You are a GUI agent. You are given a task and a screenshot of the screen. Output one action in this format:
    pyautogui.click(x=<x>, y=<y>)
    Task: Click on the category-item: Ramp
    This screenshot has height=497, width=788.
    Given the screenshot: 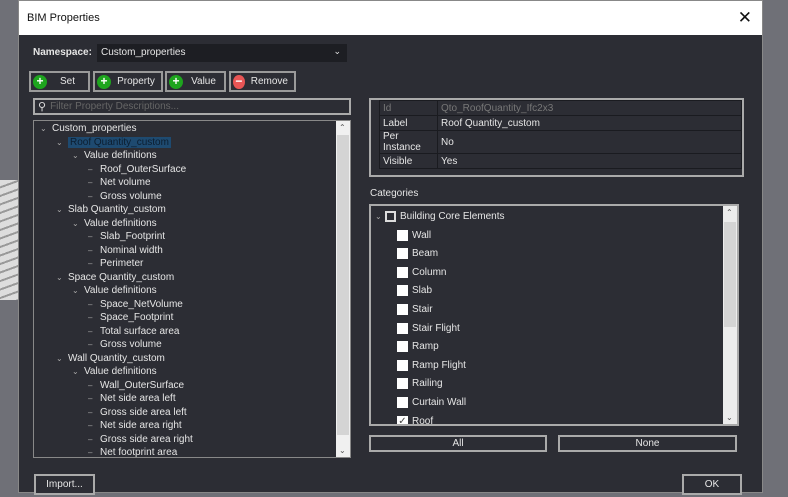 What is the action you would take?
    pyautogui.click(x=418, y=347)
    